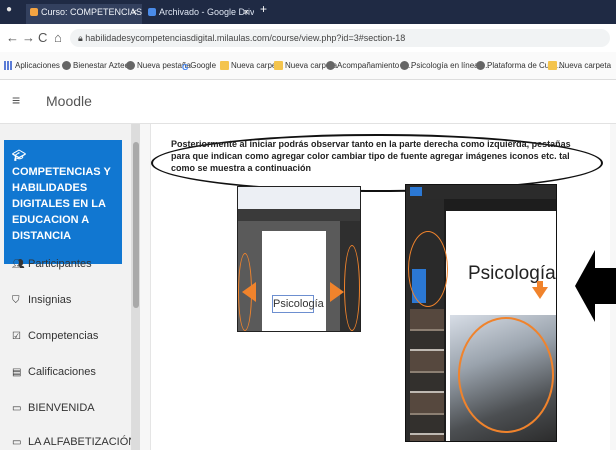 The image size is (616, 450). Describe the element at coordinates (263, 9) in the screenshot. I see `new-tab-button: +` at that location.